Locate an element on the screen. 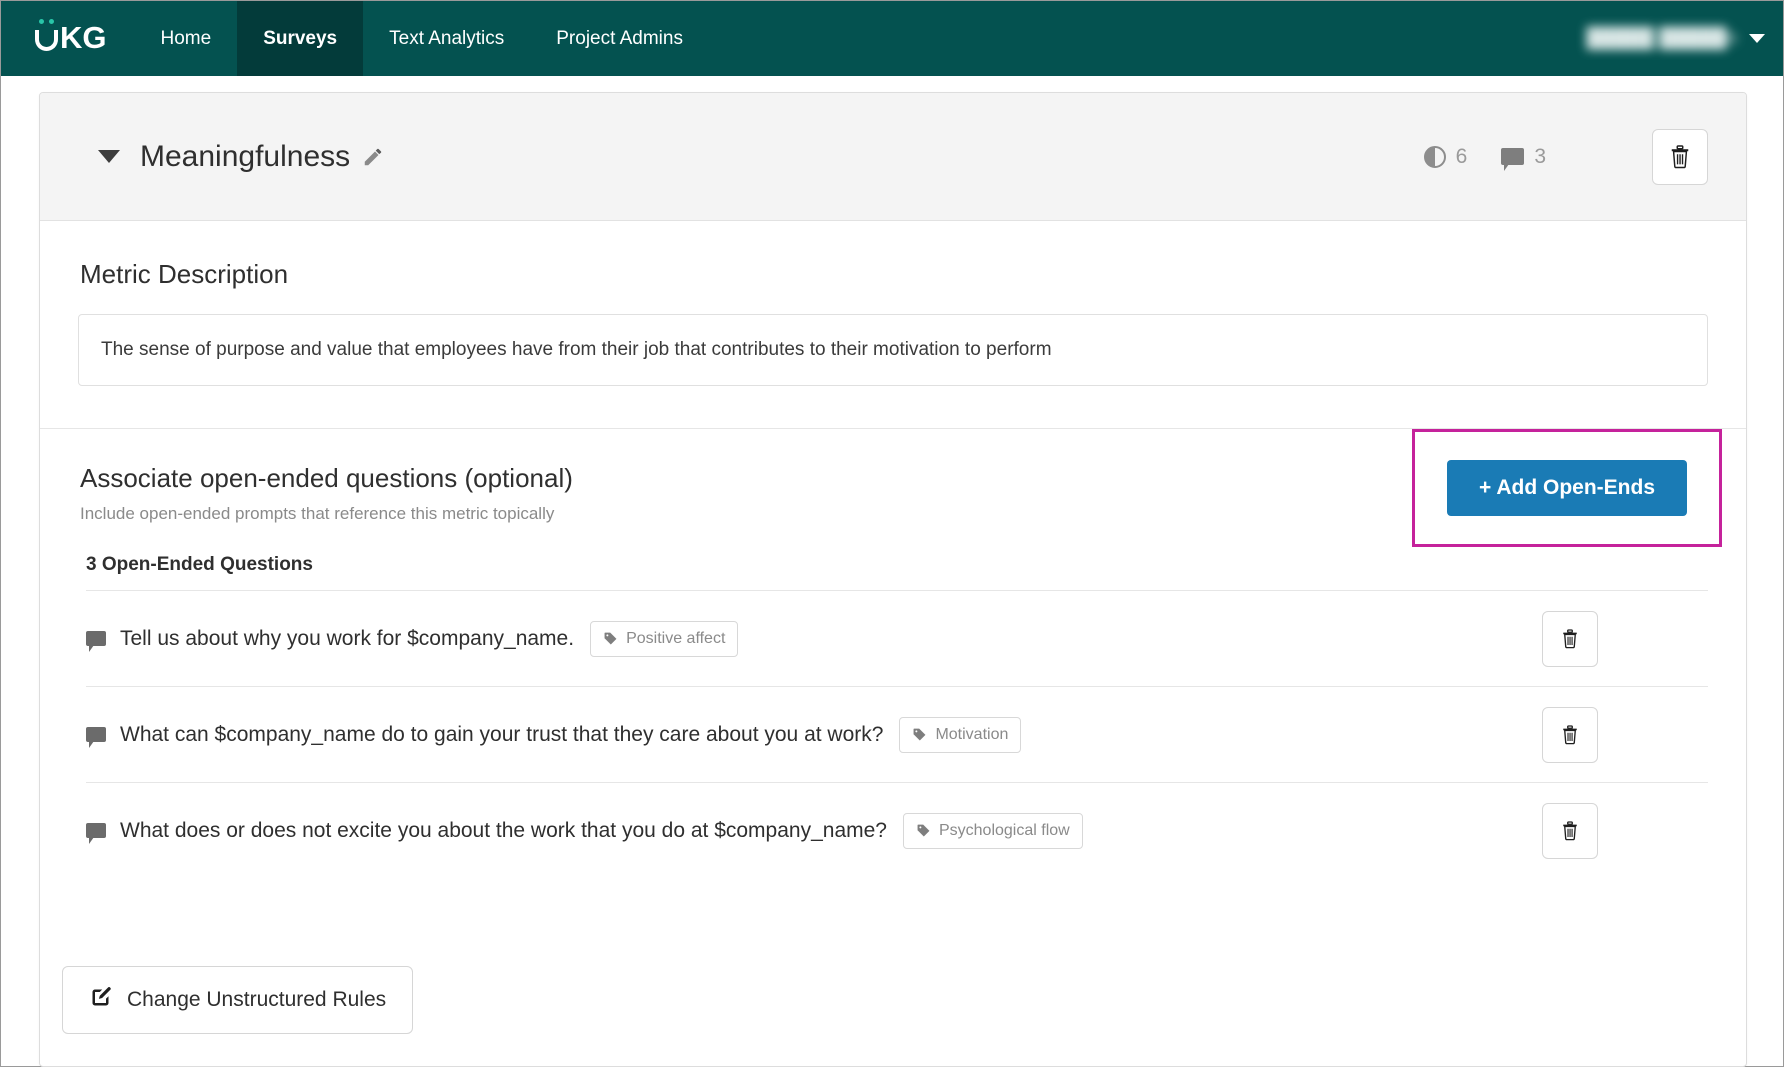  add-open-ends-button: + Add Open-Ends is located at coordinates (1567, 488).